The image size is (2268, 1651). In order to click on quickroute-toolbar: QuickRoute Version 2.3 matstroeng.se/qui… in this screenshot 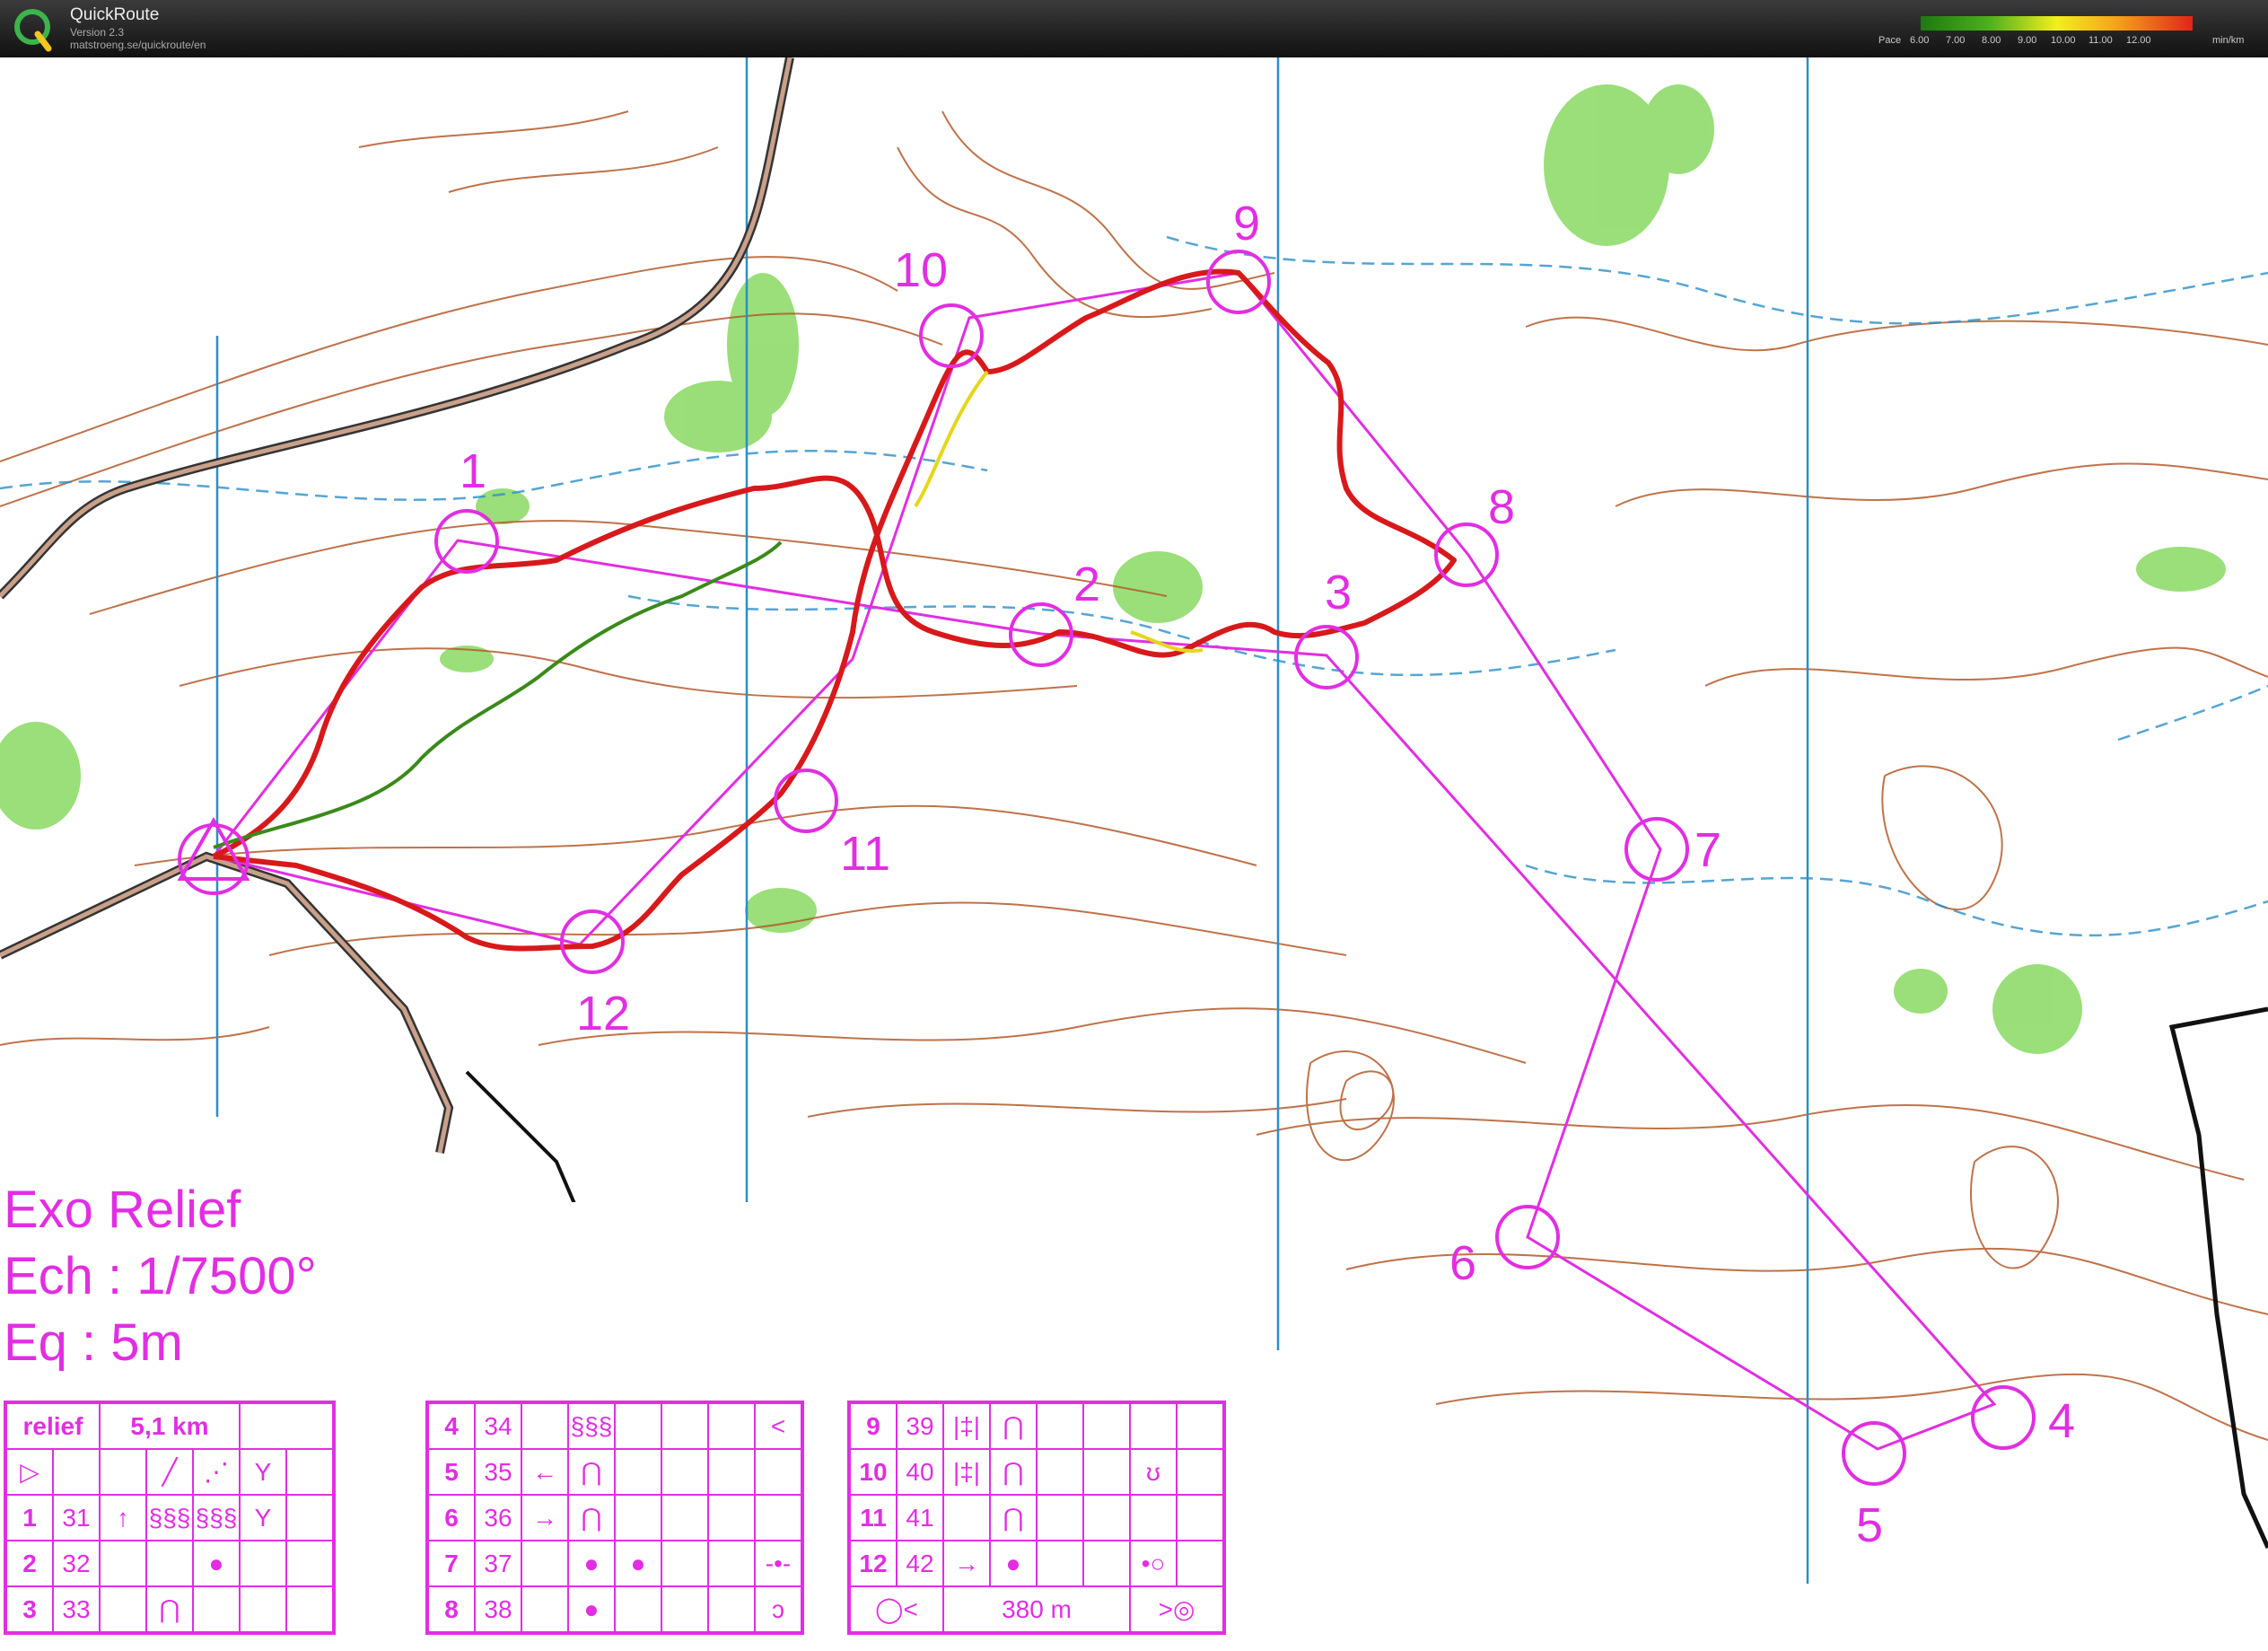, I will do `click(1134, 29)`.